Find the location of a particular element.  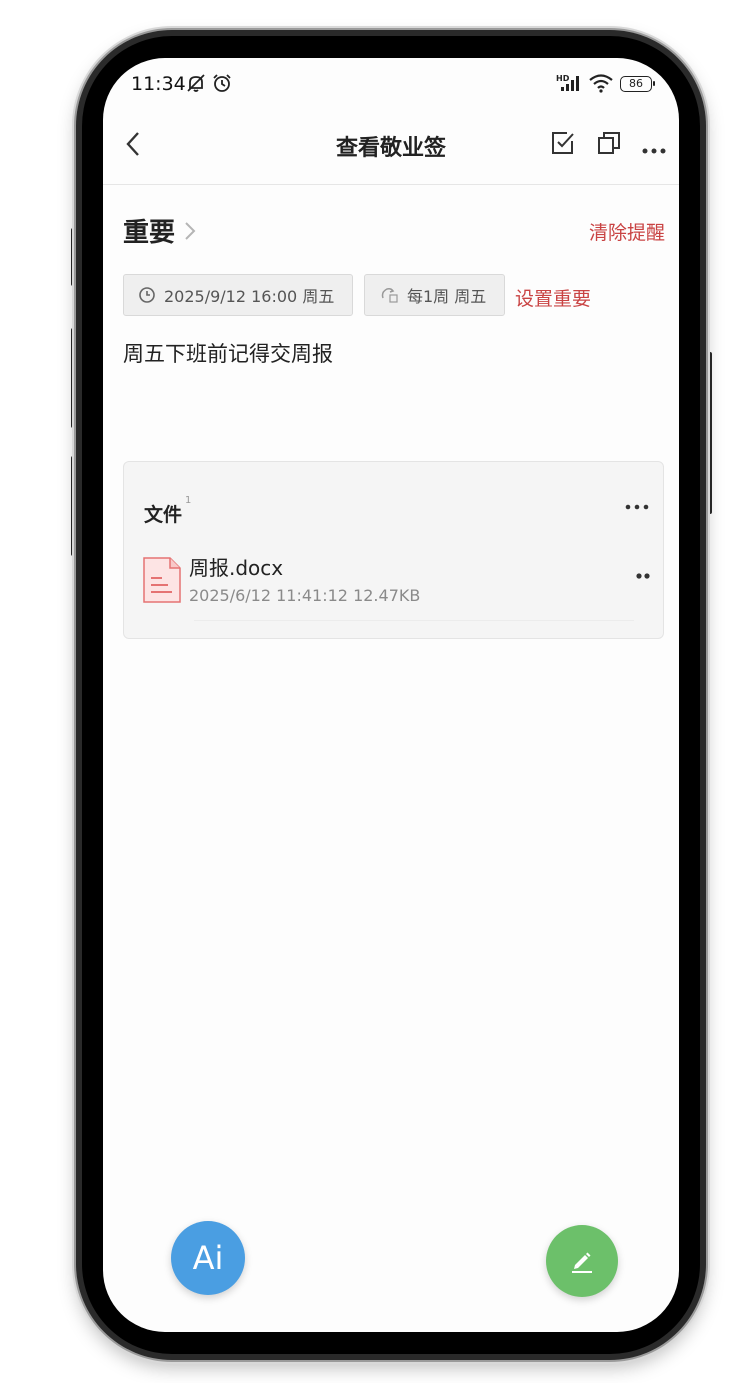

ai-assistant-button: Ai is located at coordinates (208, 1258).